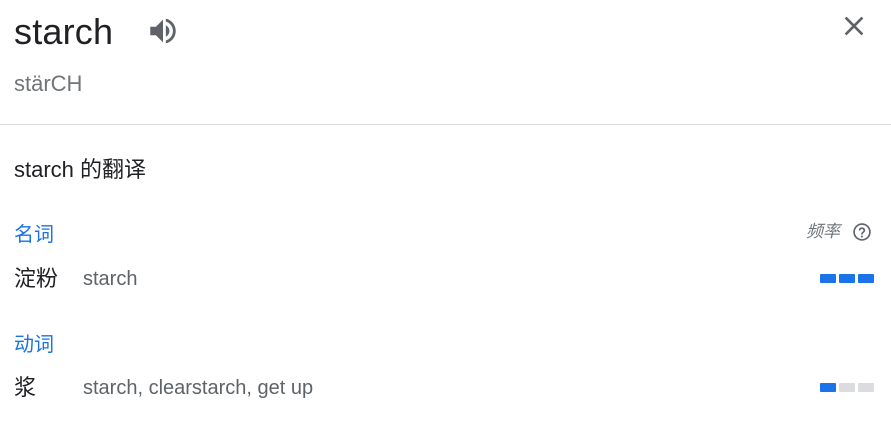 The height and width of the screenshot is (421, 891). I want to click on speaker-icon, so click(163, 31).